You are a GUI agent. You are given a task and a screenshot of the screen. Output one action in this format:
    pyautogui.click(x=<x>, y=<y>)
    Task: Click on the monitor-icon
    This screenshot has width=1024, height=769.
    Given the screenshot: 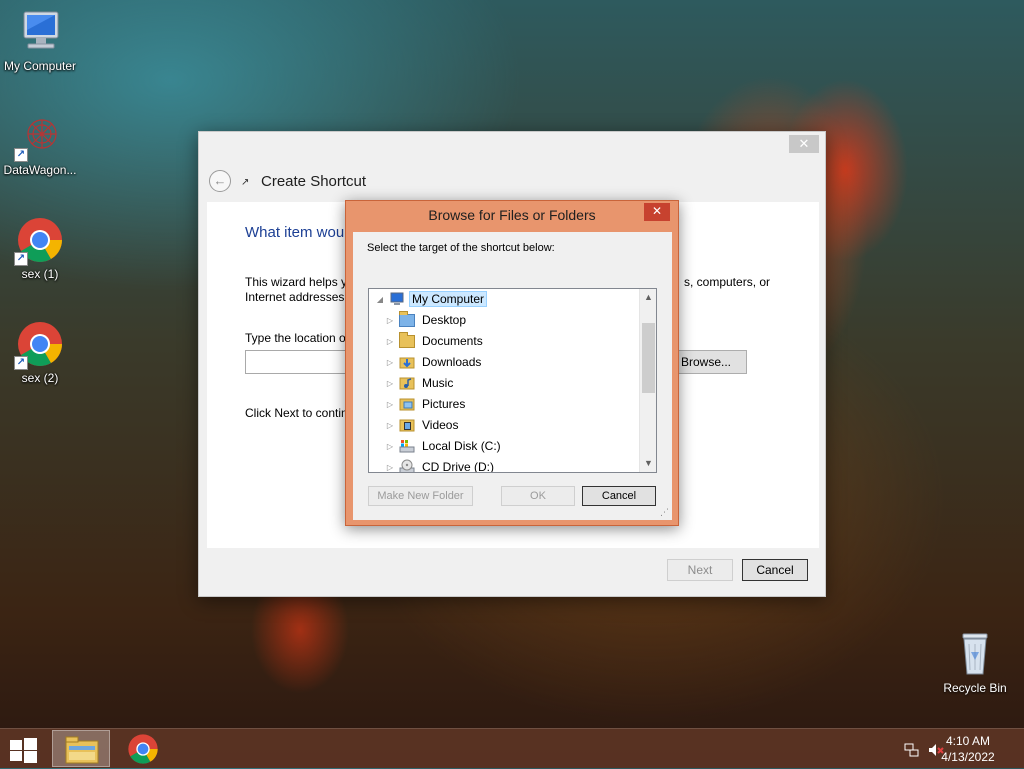 What is the action you would take?
    pyautogui.click(x=40, y=32)
    